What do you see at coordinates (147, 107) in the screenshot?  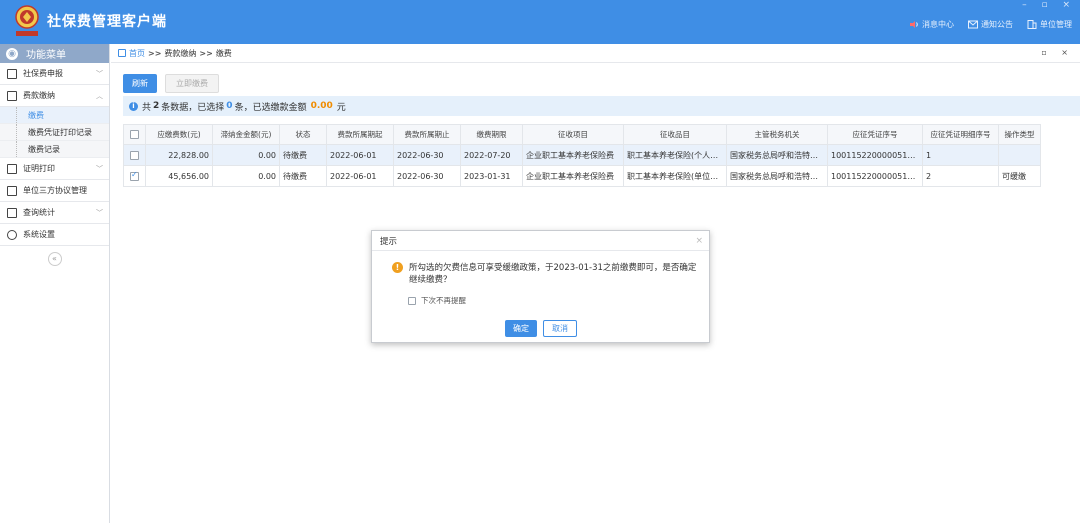 I see `summary-prefix: 共` at bounding box center [147, 107].